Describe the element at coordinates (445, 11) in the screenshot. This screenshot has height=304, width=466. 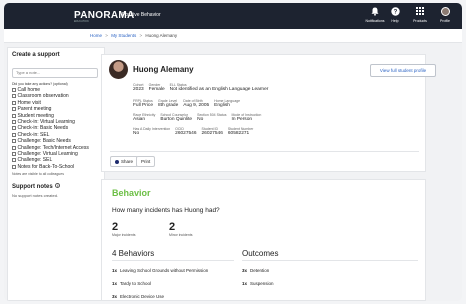
I see `avatar-icon` at that location.